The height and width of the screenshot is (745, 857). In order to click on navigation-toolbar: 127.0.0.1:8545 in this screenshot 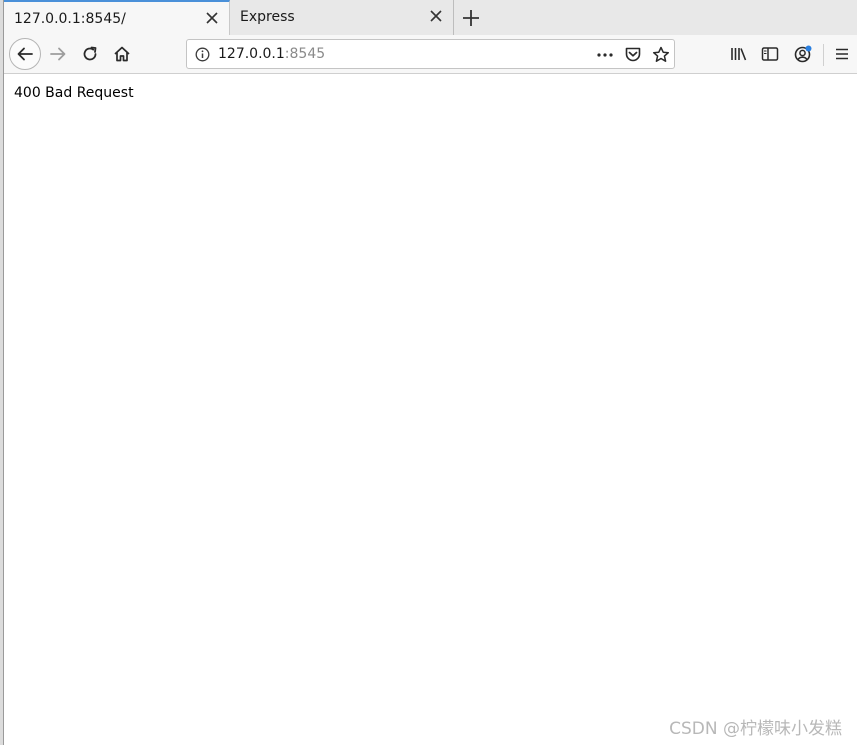, I will do `click(428, 54)`.